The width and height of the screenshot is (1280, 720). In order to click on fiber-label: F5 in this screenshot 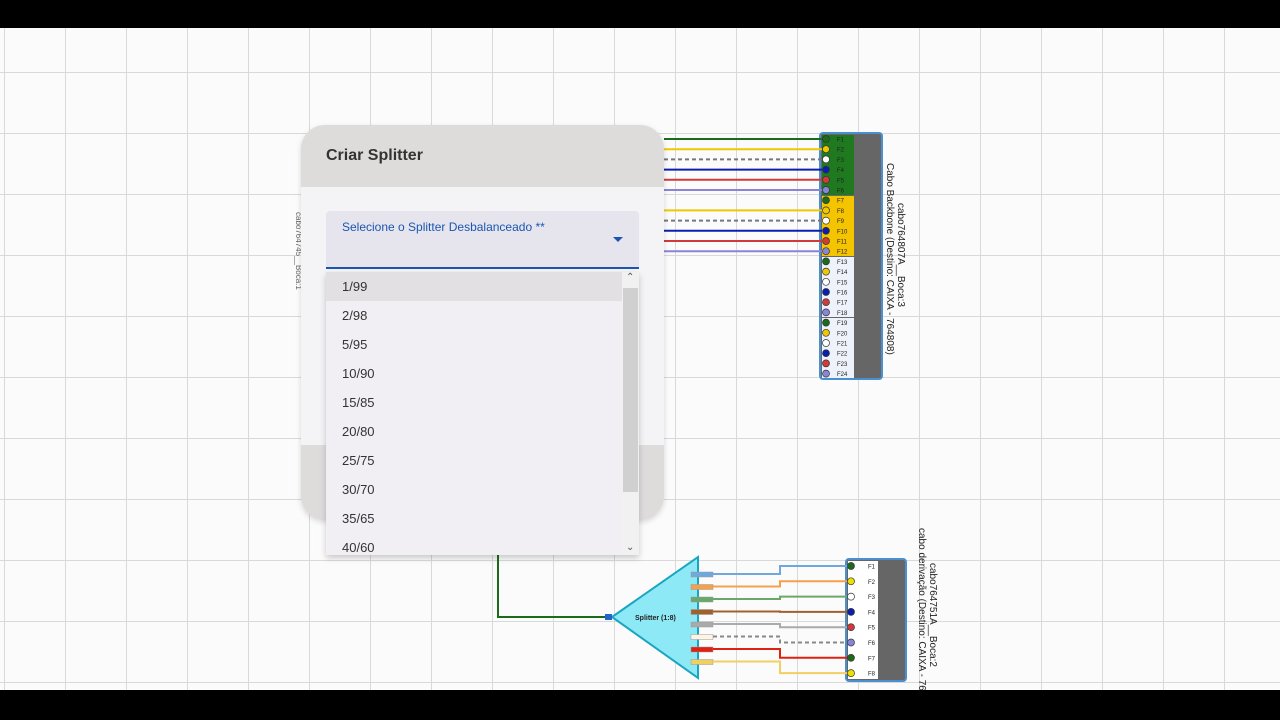, I will do `click(841, 181)`.